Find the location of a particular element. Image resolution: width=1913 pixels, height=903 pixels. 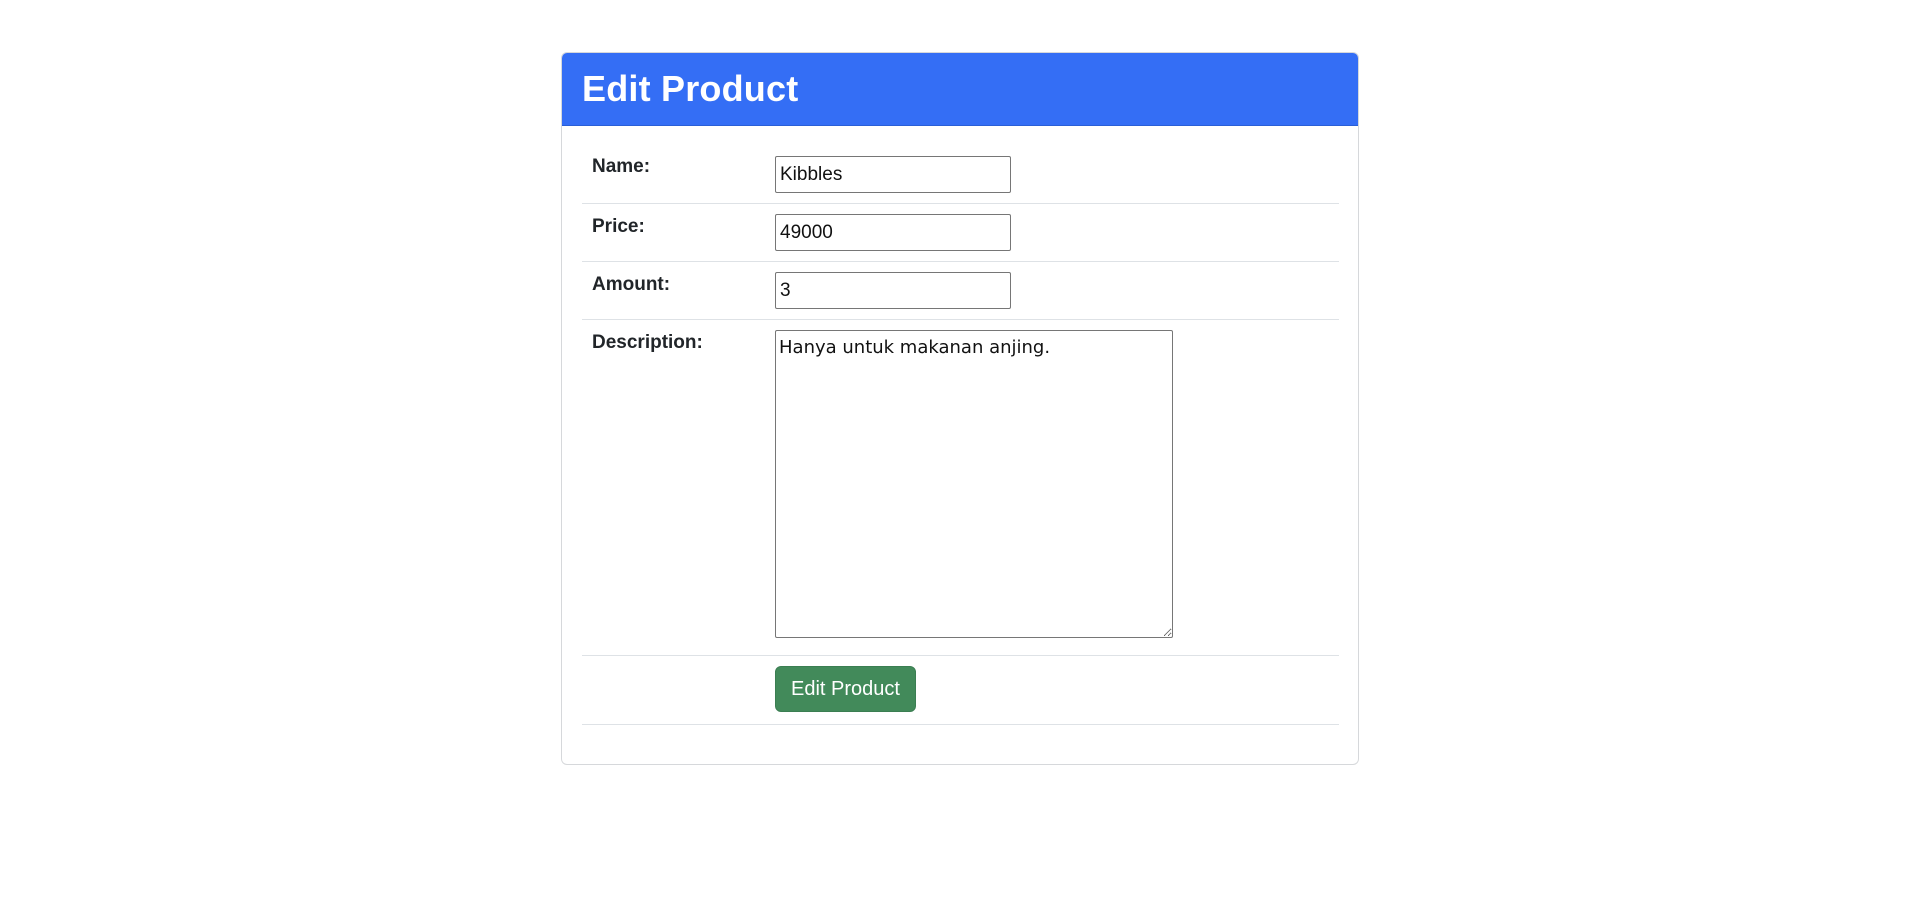

form-row-name: Name: is located at coordinates (960, 175).